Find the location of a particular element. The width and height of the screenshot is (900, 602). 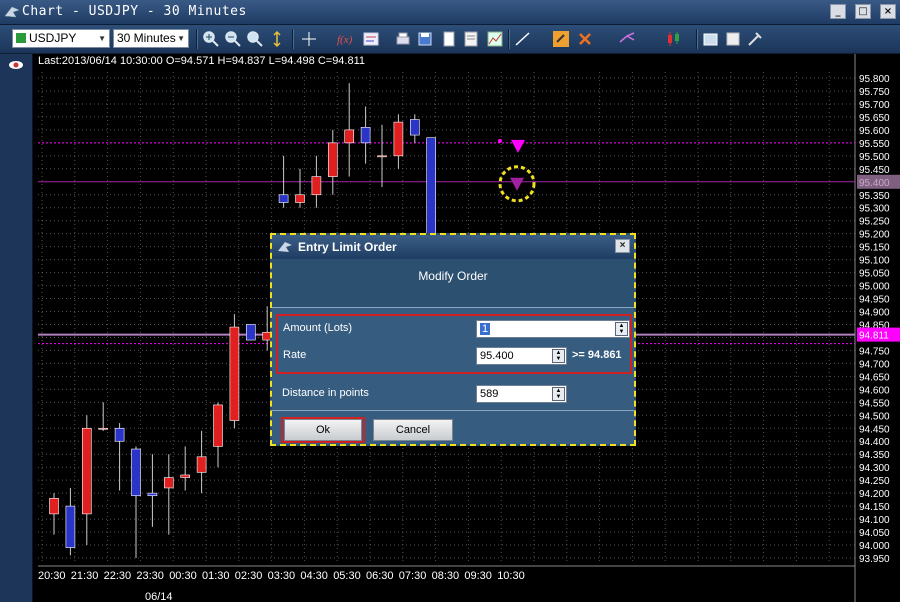

notes-icon is located at coordinates (733, 39).